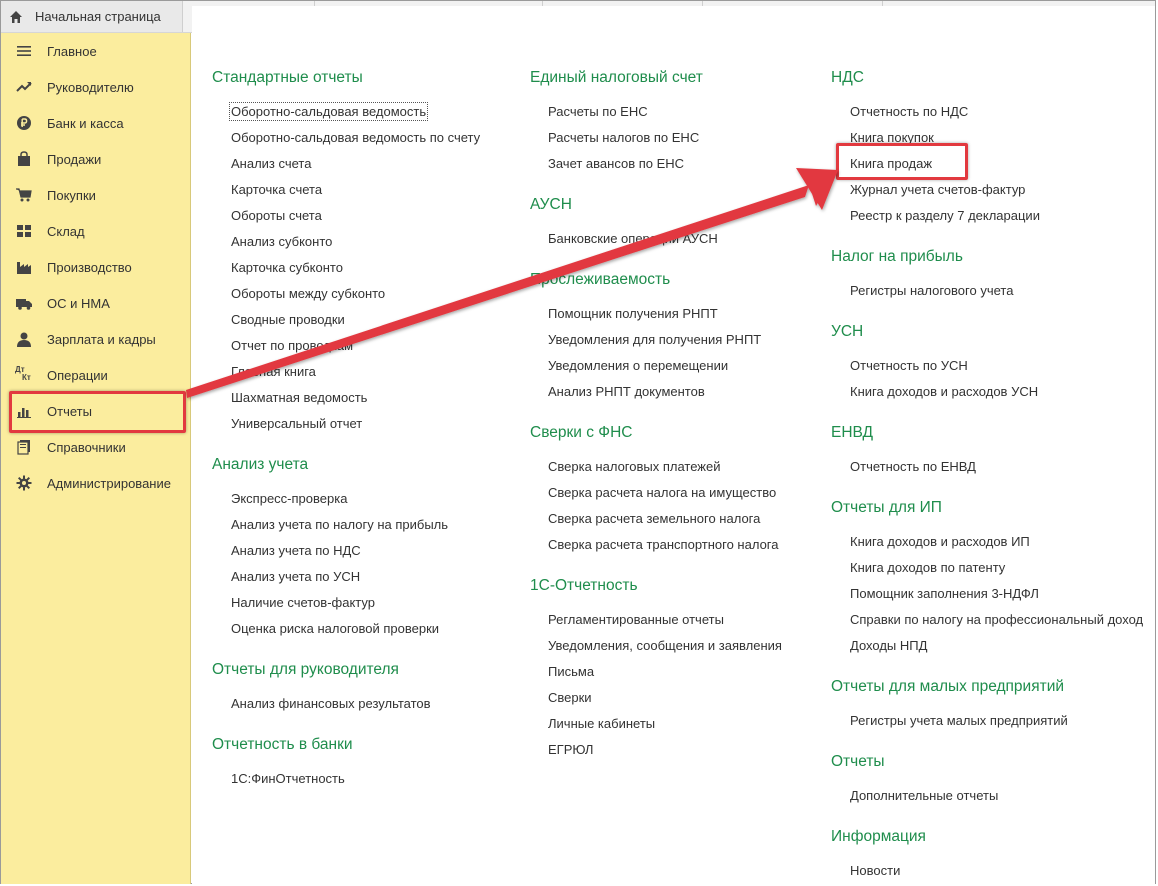 Image resolution: width=1158 pixels, height=886 pixels. What do you see at coordinates (616, 77) in the screenshot?
I see `section-title-ens: Единый налоговый счет` at bounding box center [616, 77].